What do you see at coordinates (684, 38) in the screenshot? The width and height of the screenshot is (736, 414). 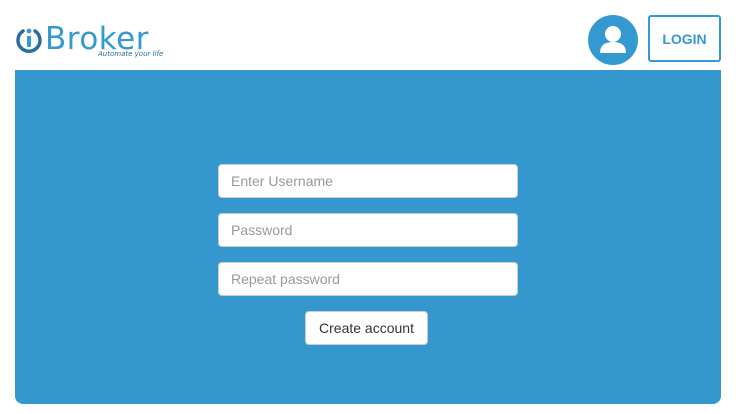 I see `login-button: LOGIN` at bounding box center [684, 38].